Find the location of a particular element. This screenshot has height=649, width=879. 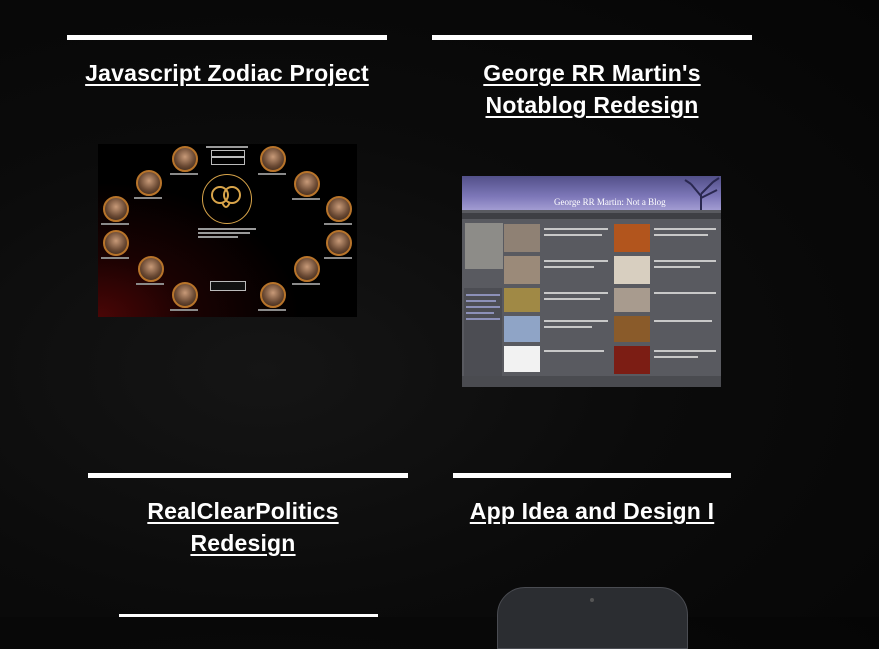

grrm-notablog-thumbnail: George RR Martin: Not a Blog is located at coordinates (591, 281).